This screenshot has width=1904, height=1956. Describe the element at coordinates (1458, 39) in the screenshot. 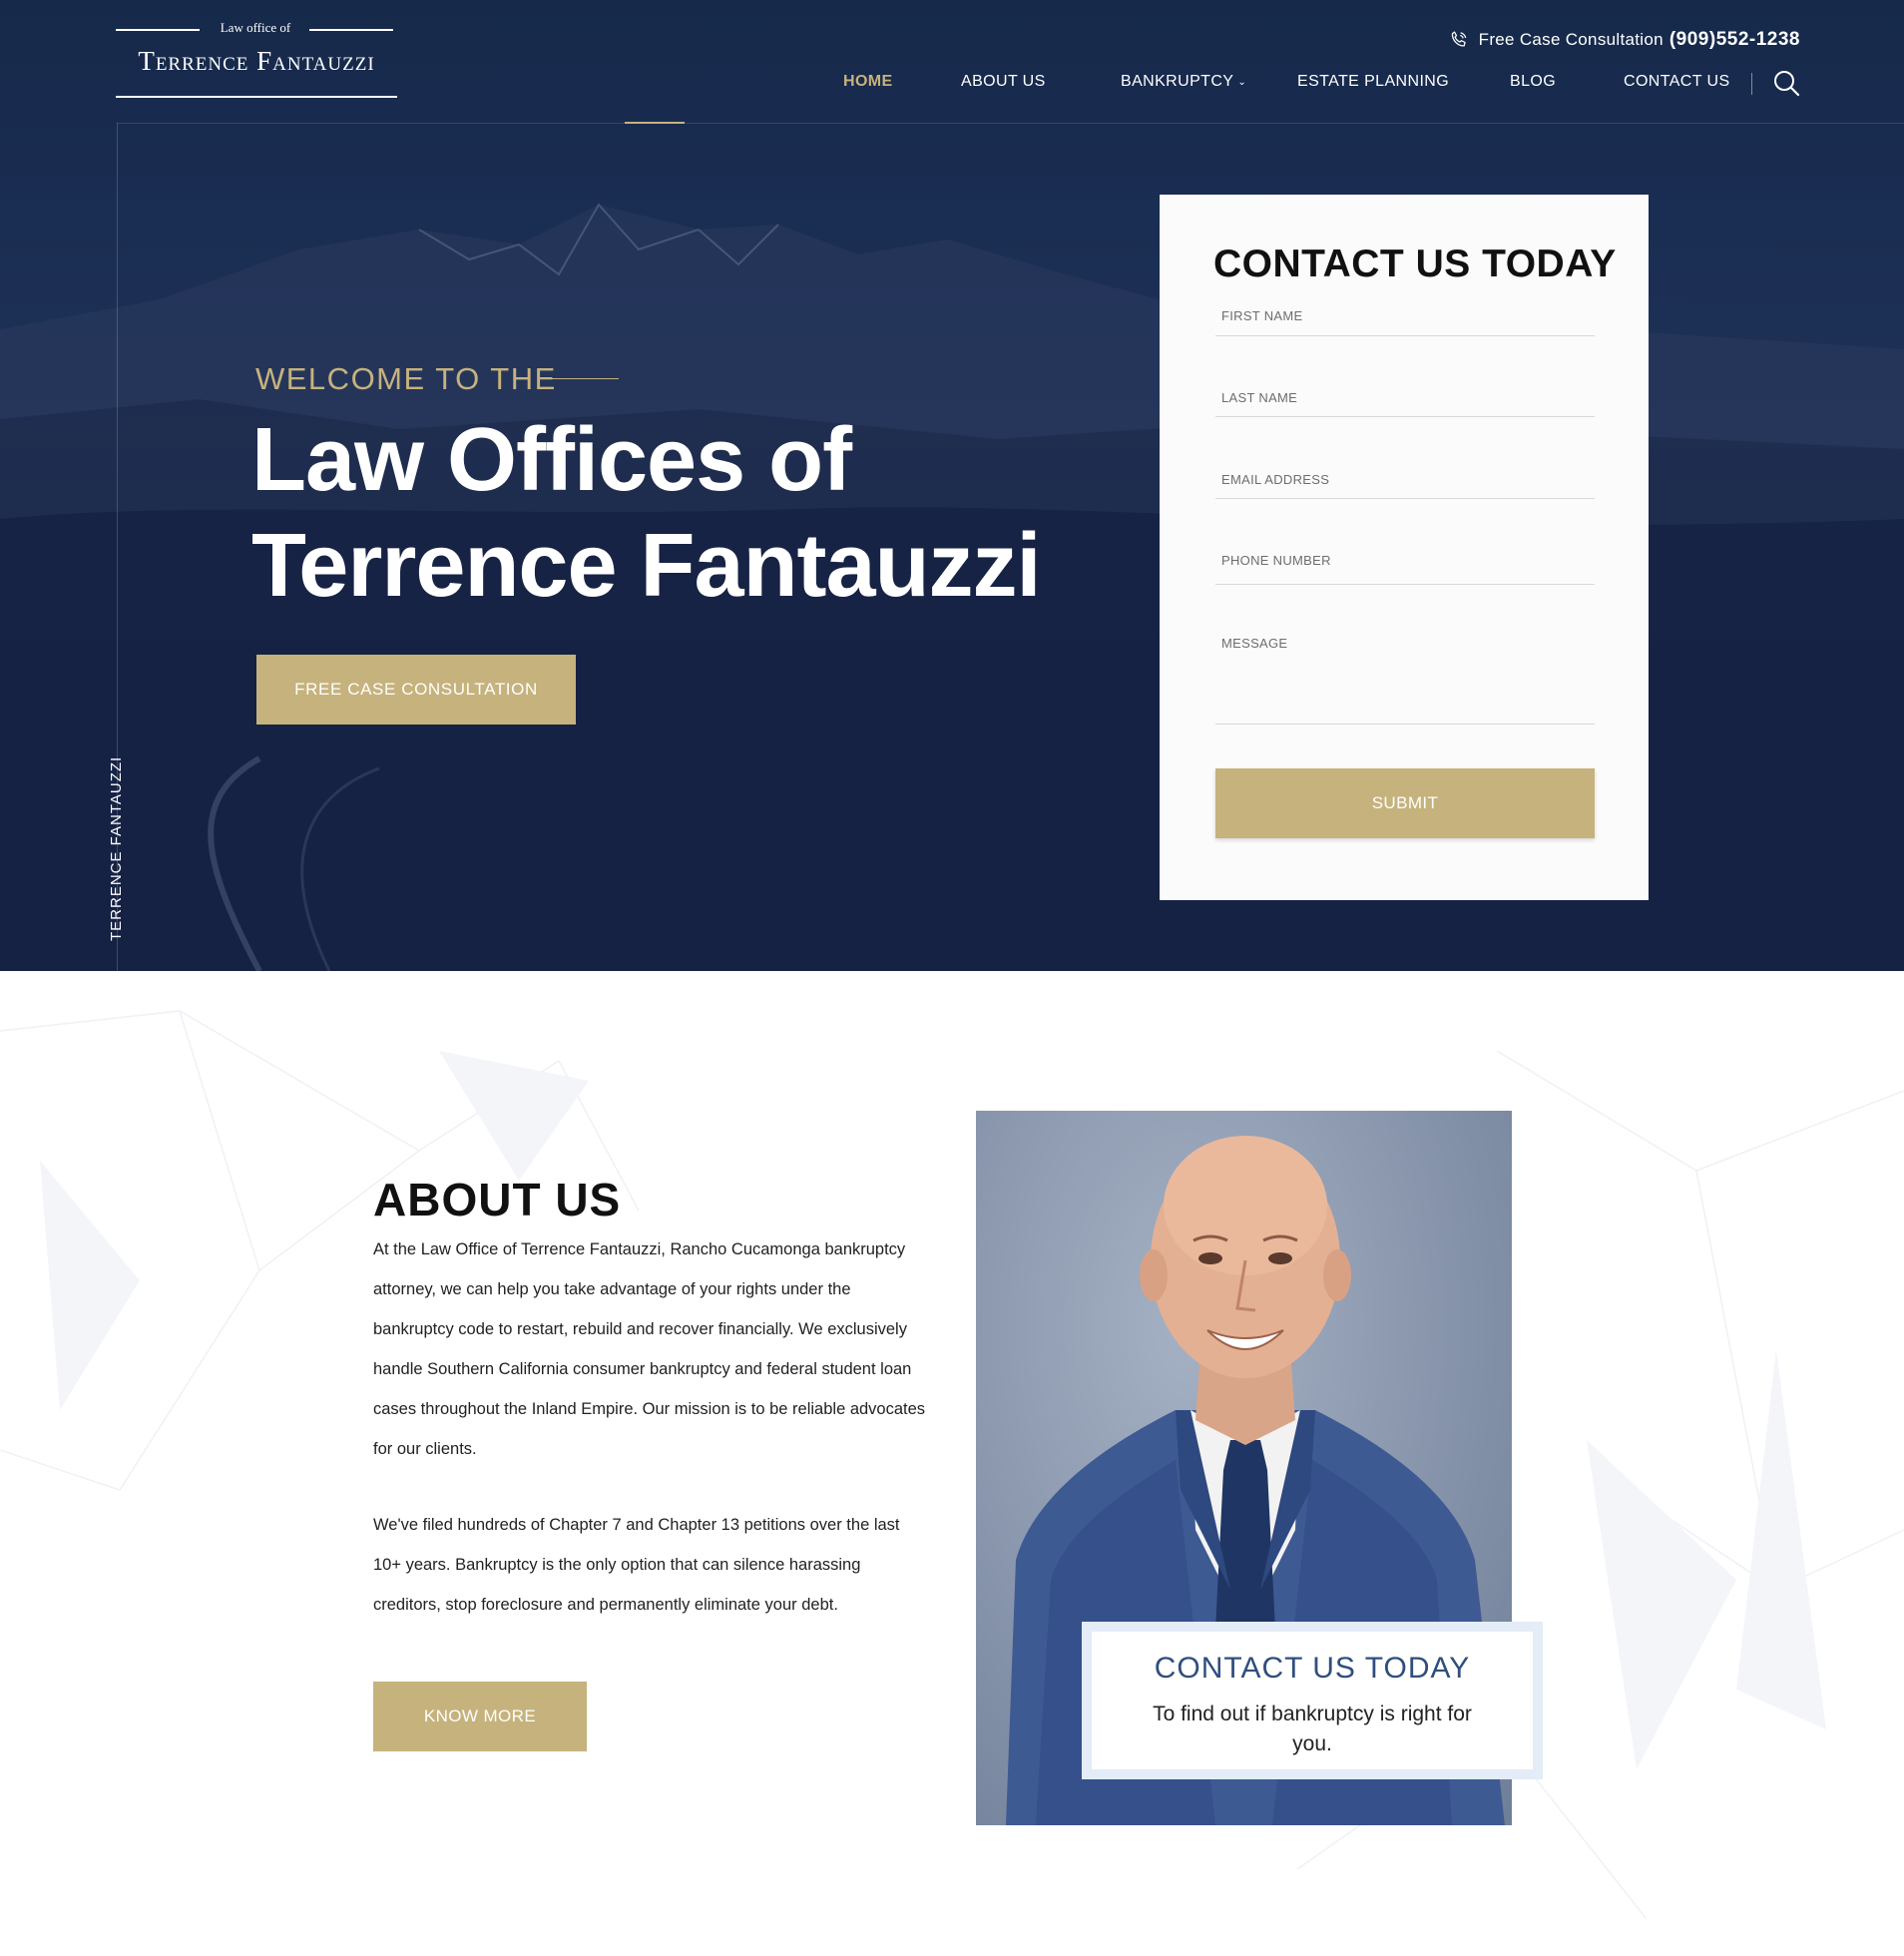

I see `phone-icon` at that location.